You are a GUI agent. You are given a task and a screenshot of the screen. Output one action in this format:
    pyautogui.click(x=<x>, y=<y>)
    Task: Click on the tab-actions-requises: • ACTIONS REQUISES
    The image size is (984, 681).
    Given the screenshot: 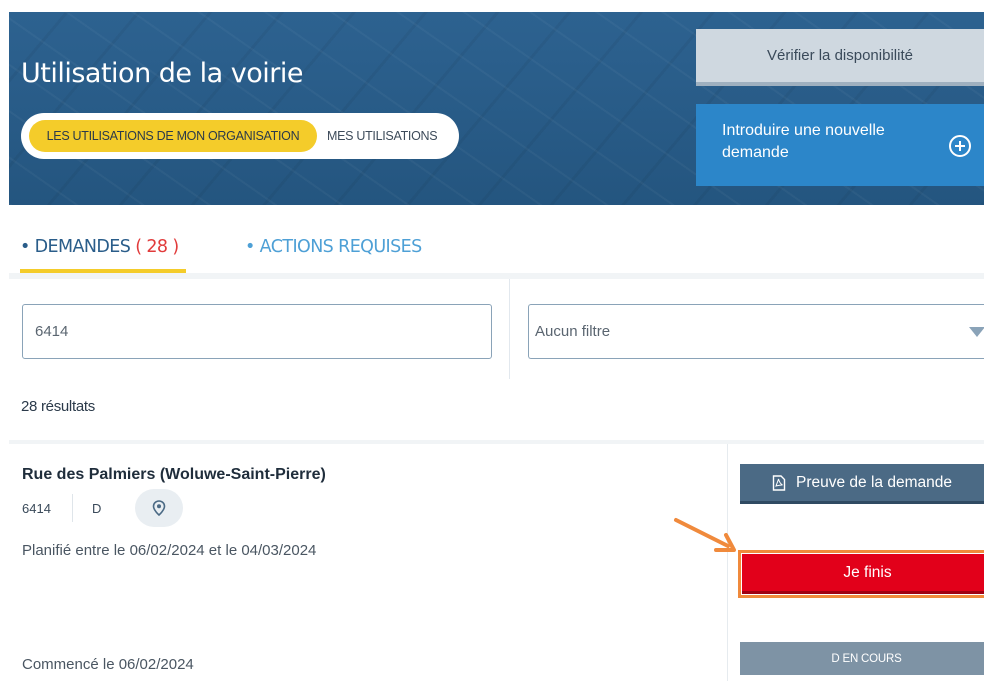 What is the action you would take?
    pyautogui.click(x=333, y=247)
    